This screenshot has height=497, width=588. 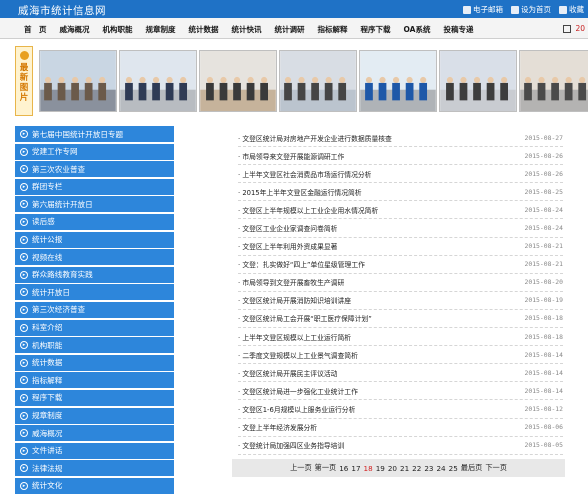 I want to click on nav-item: 威海概况, so click(x=75, y=29).